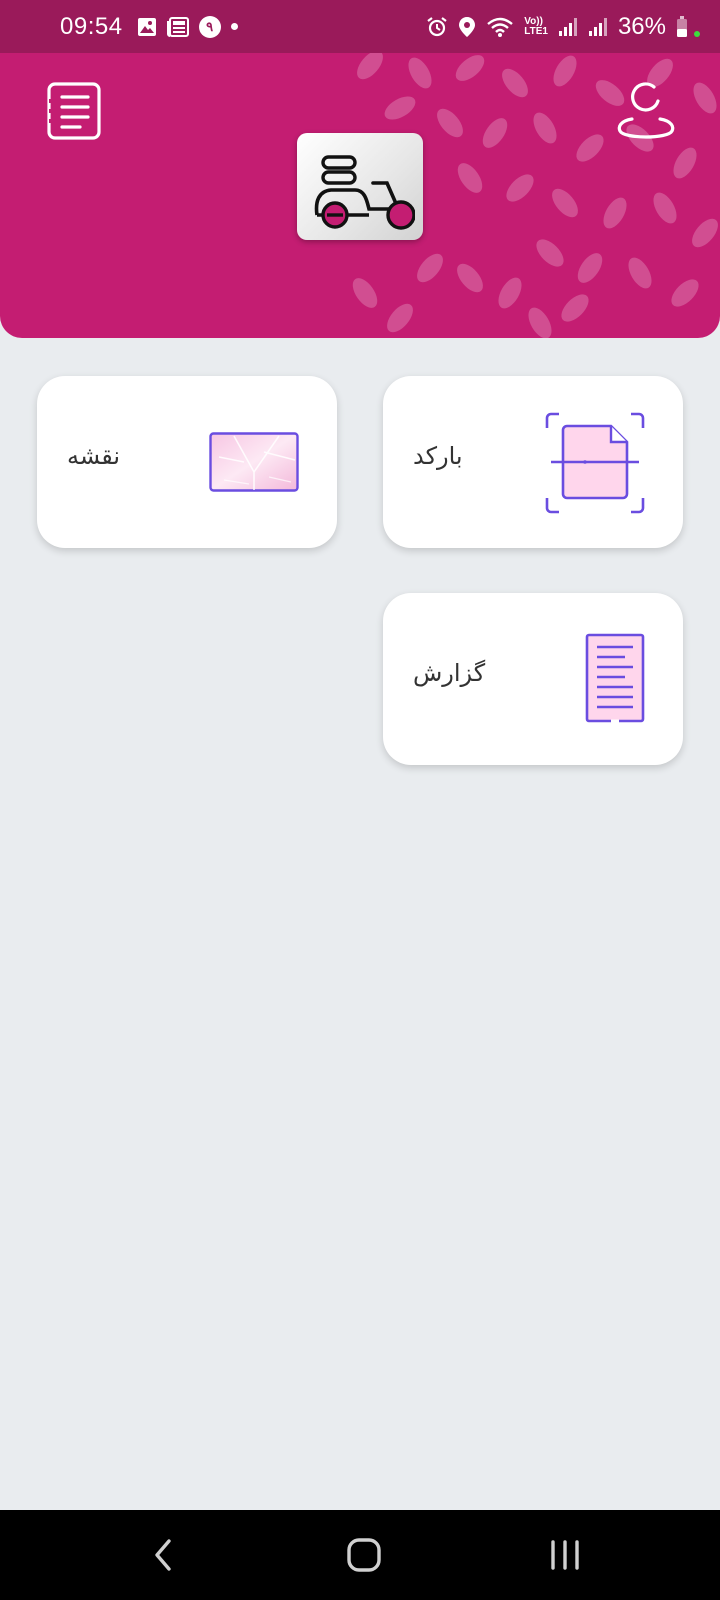 The image size is (720, 1600). What do you see at coordinates (91, 26) in the screenshot?
I see `status-time: 09:54` at bounding box center [91, 26].